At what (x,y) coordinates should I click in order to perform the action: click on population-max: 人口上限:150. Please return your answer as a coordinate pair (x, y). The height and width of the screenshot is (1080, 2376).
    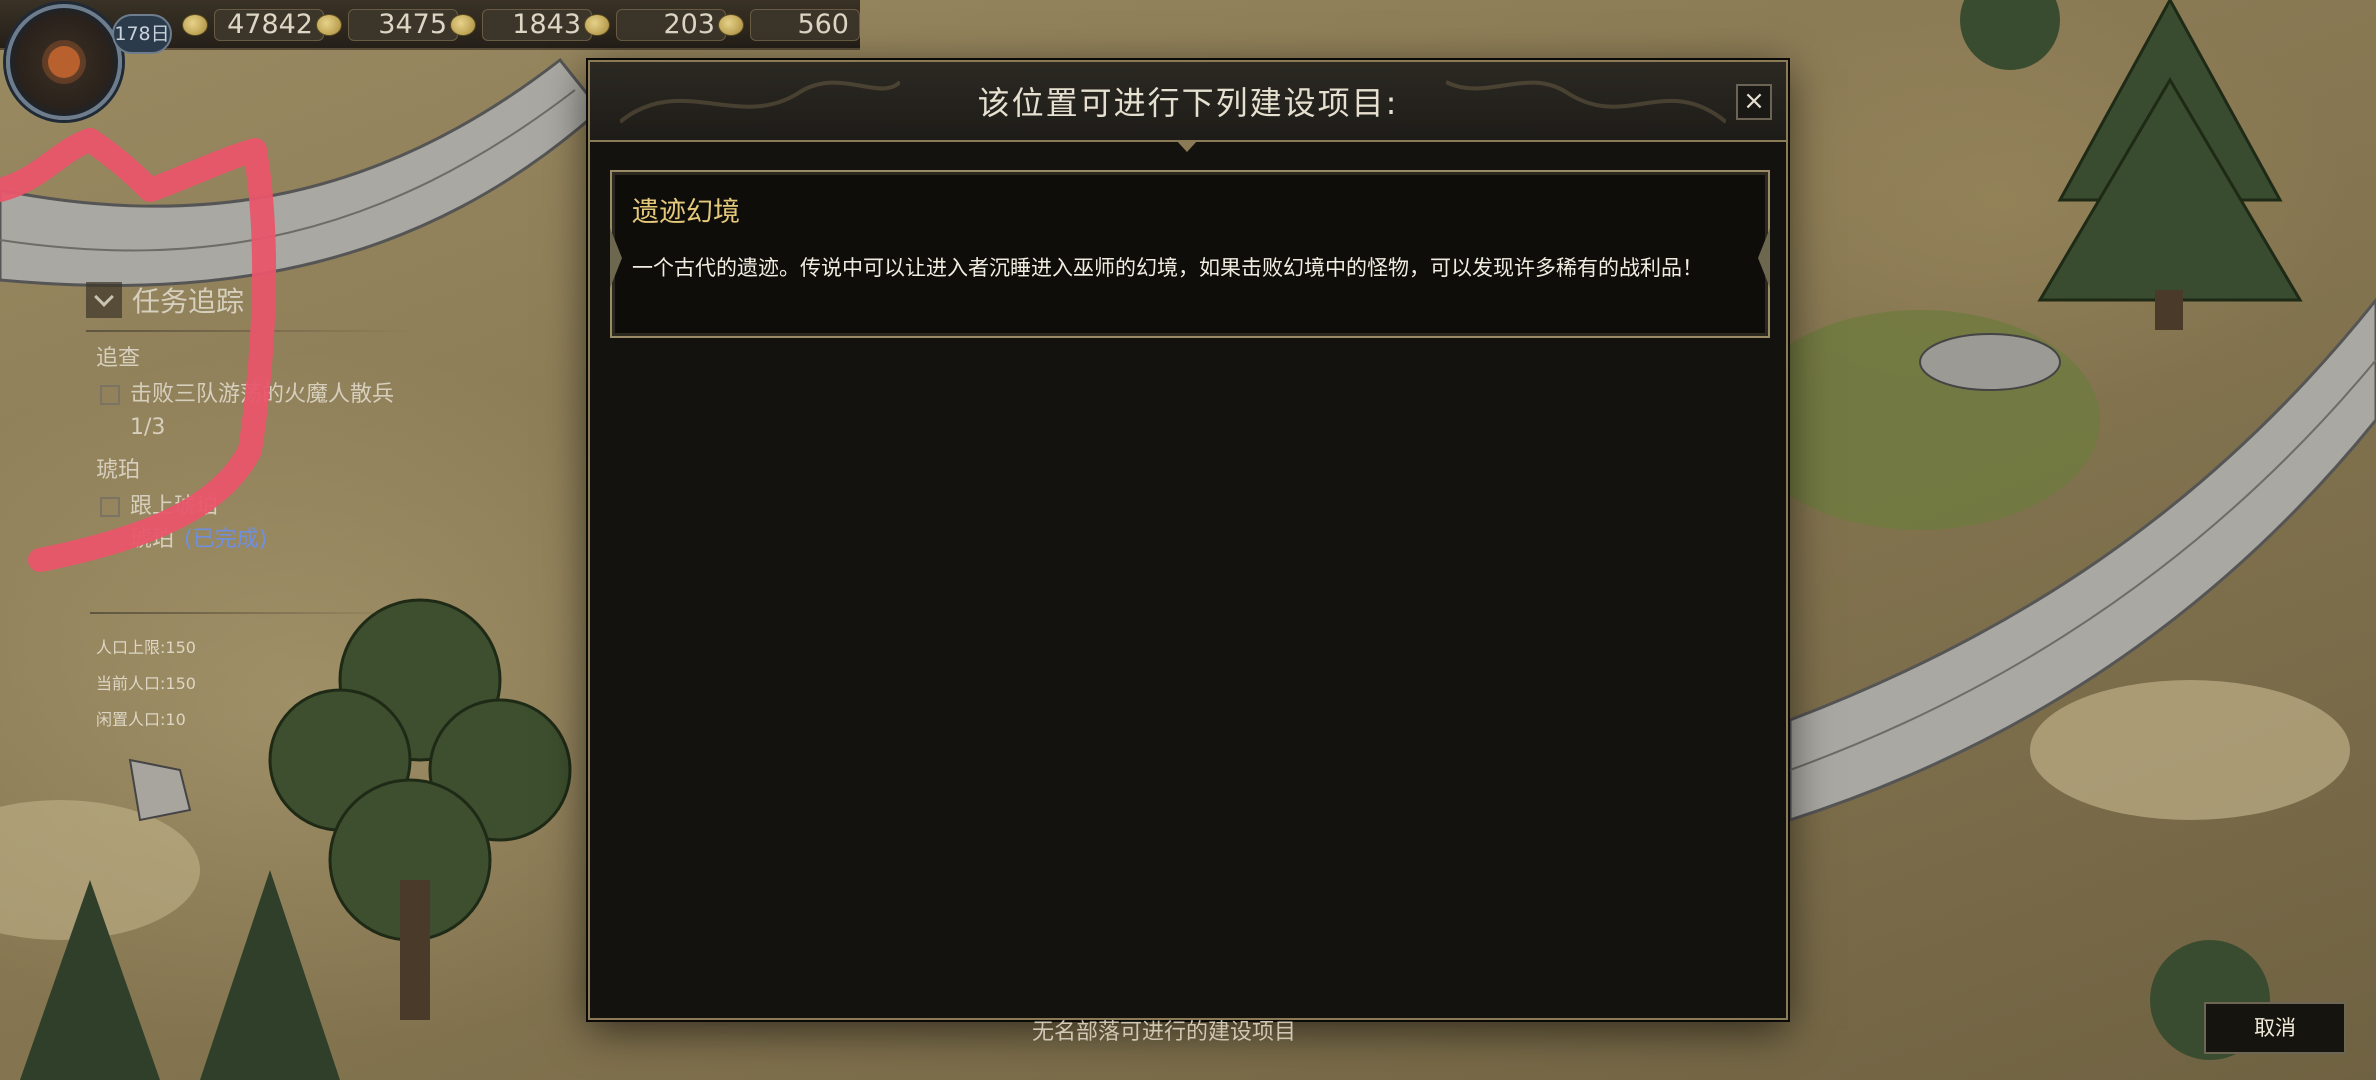
    Looking at the image, I should click on (146, 647).